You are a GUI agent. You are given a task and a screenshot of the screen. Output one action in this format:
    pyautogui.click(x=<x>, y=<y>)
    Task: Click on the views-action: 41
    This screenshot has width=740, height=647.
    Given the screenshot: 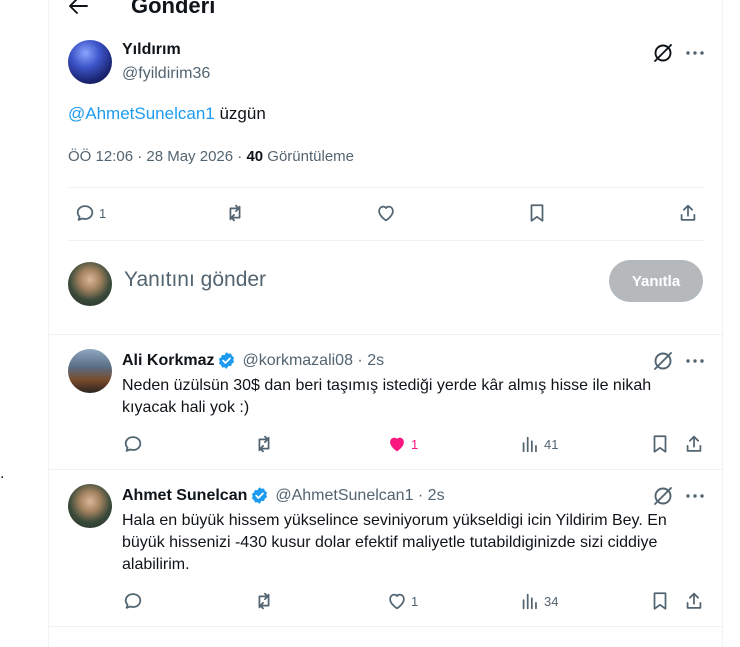 What is the action you would take?
    pyautogui.click(x=538, y=444)
    